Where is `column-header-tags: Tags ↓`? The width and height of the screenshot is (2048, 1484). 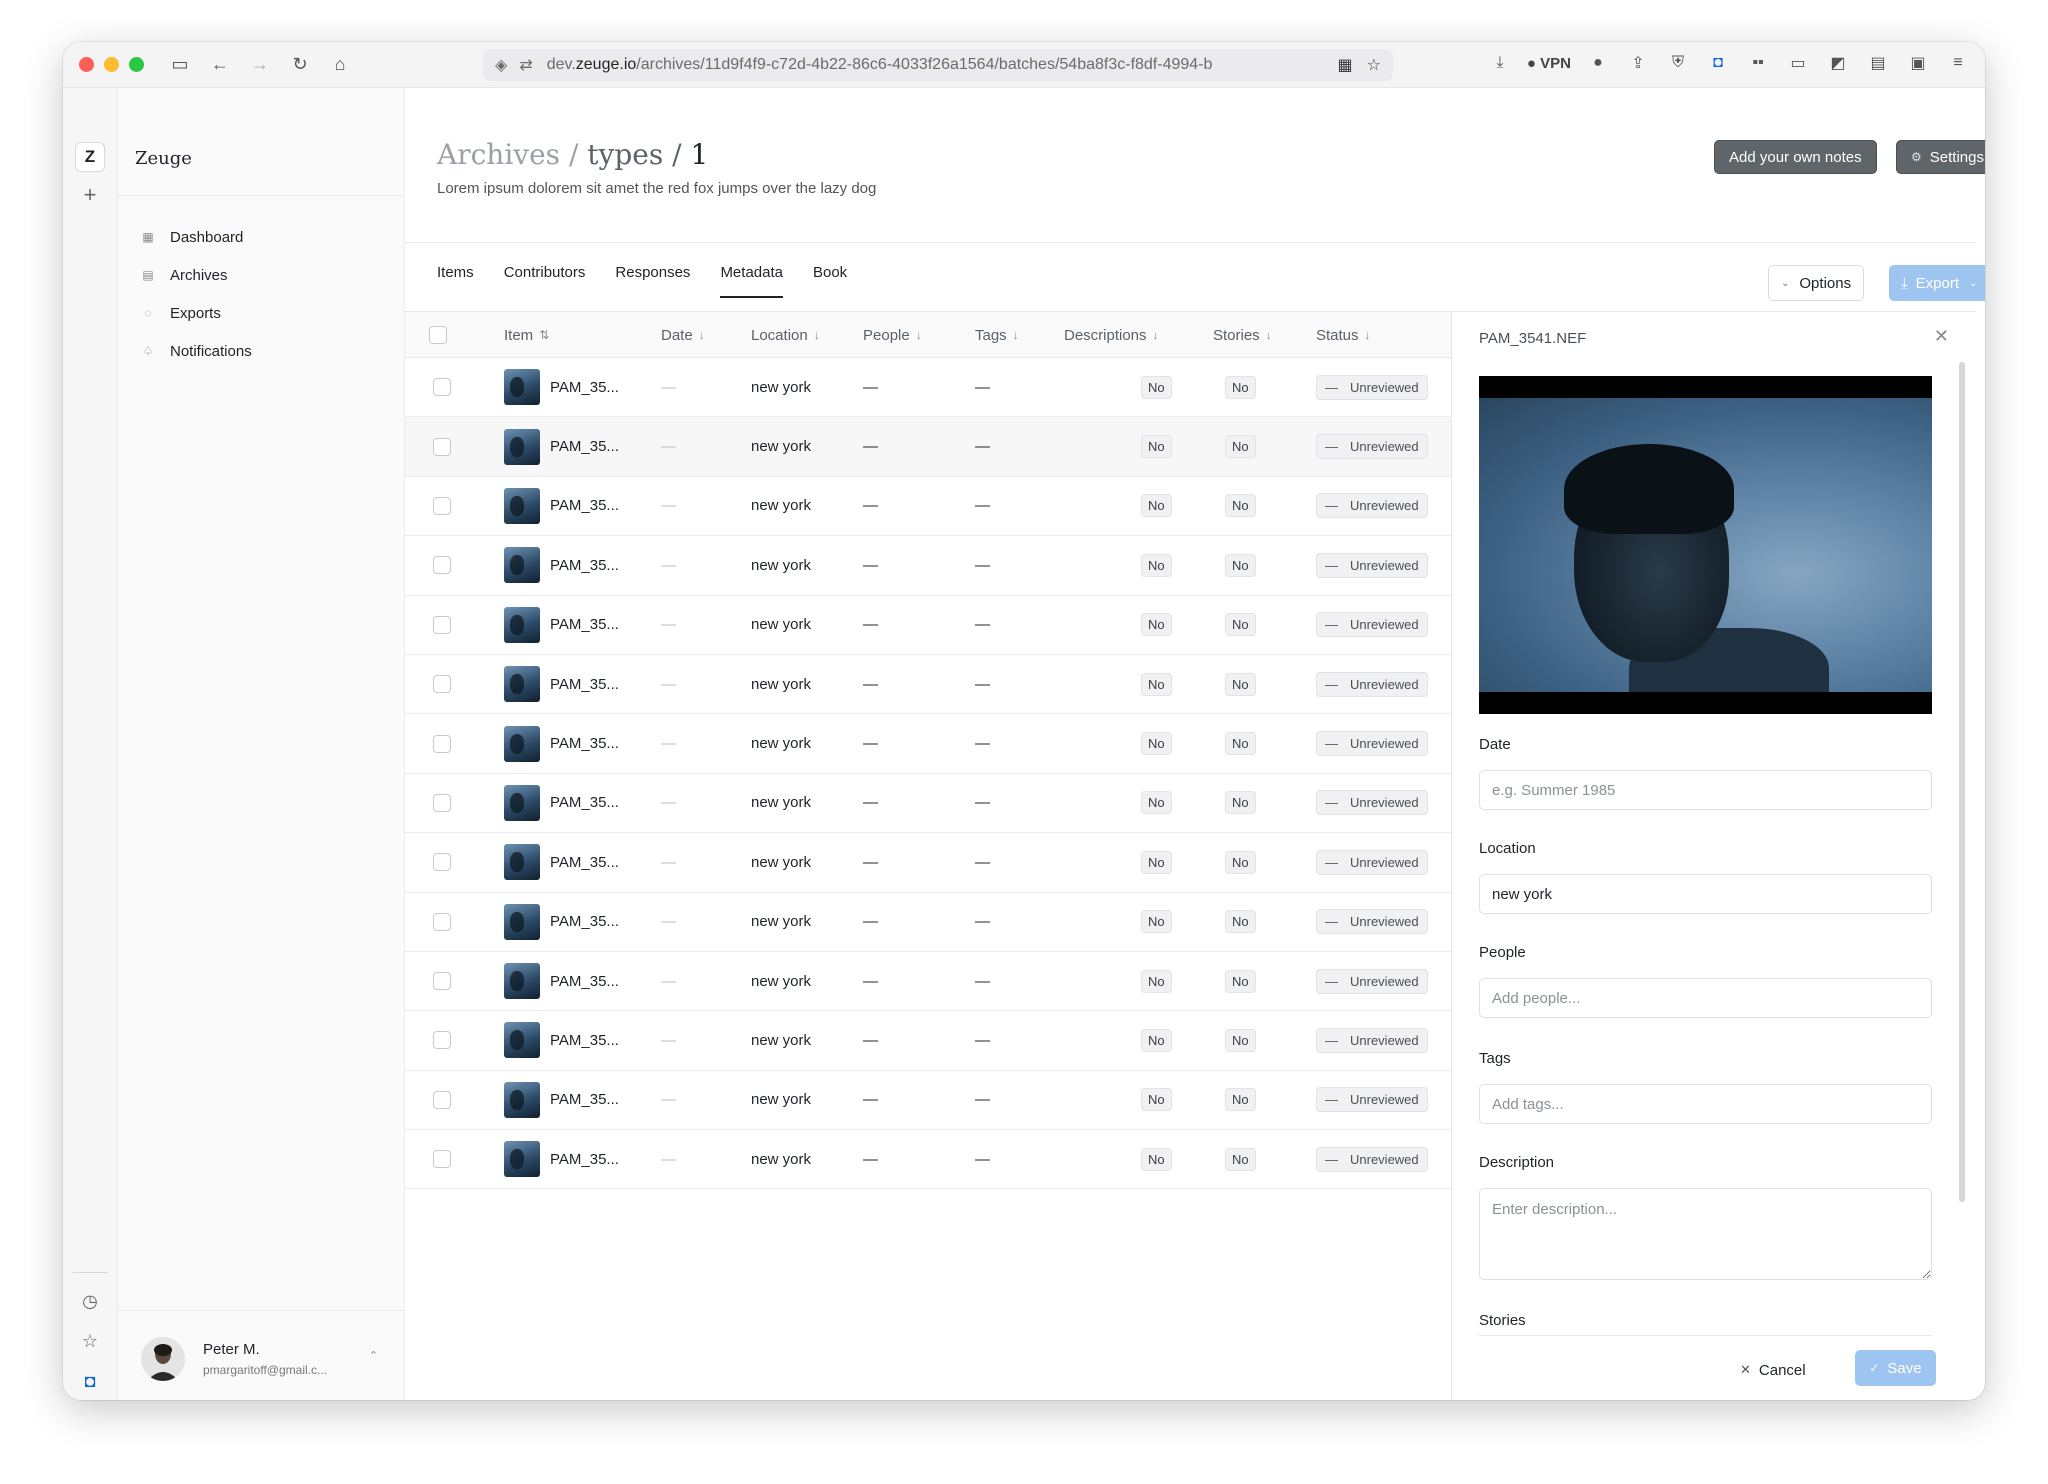
column-header-tags: Tags ↓ is located at coordinates (997, 335).